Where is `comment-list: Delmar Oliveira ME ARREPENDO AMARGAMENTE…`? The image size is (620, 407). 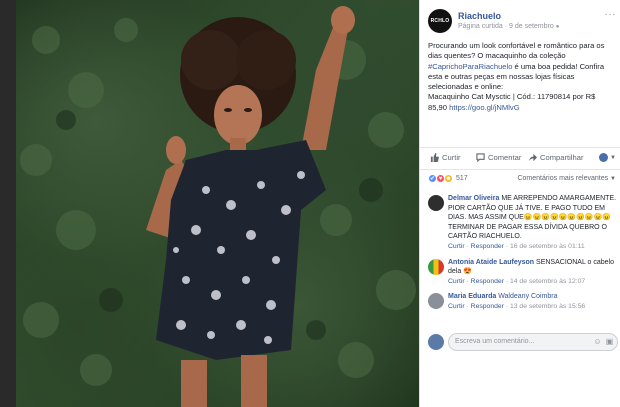 comment-list: Delmar Oliveira ME ARREPENDO AMARGAMENTE… is located at coordinates (523, 256).